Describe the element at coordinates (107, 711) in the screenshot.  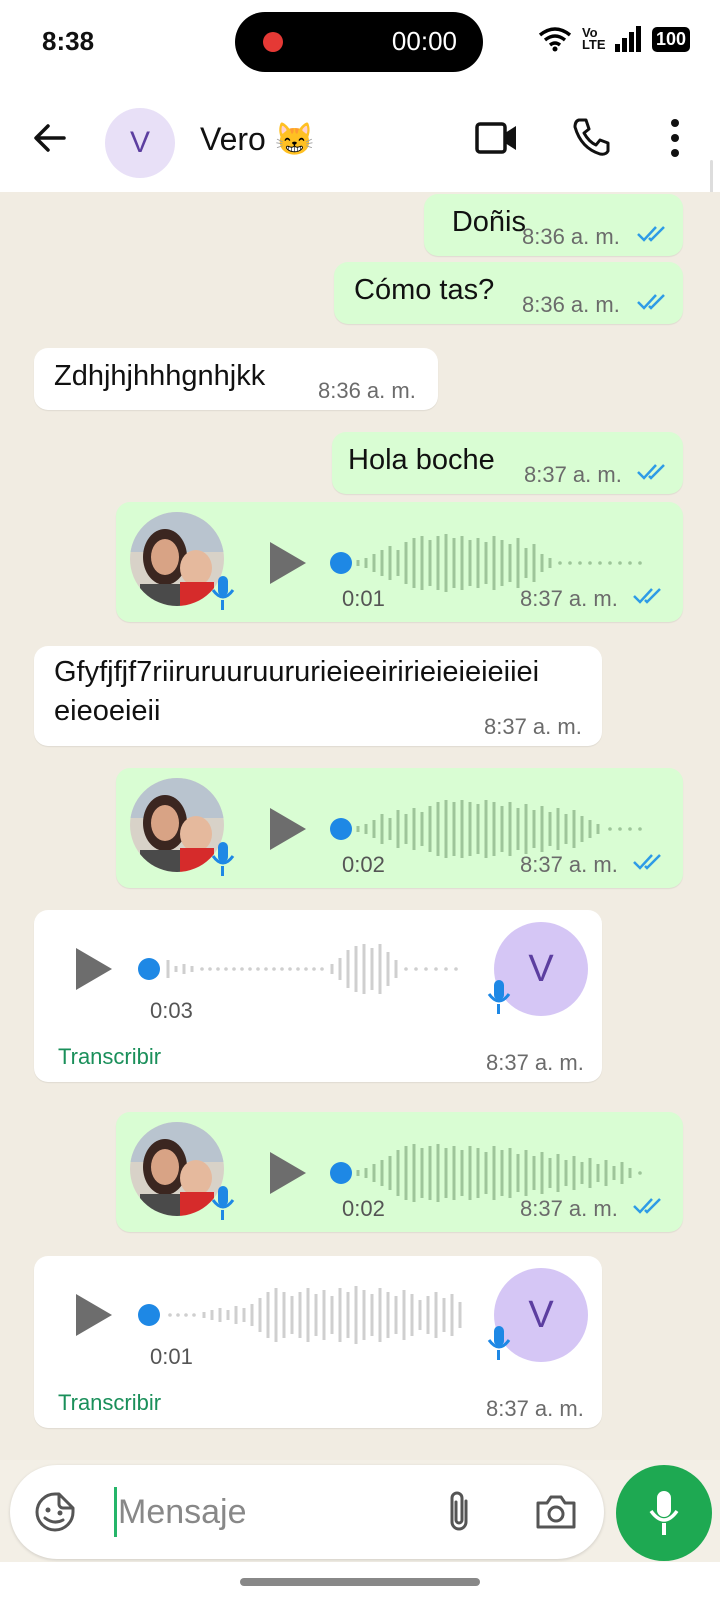
I see `message-text-line2: eieoeieii` at that location.